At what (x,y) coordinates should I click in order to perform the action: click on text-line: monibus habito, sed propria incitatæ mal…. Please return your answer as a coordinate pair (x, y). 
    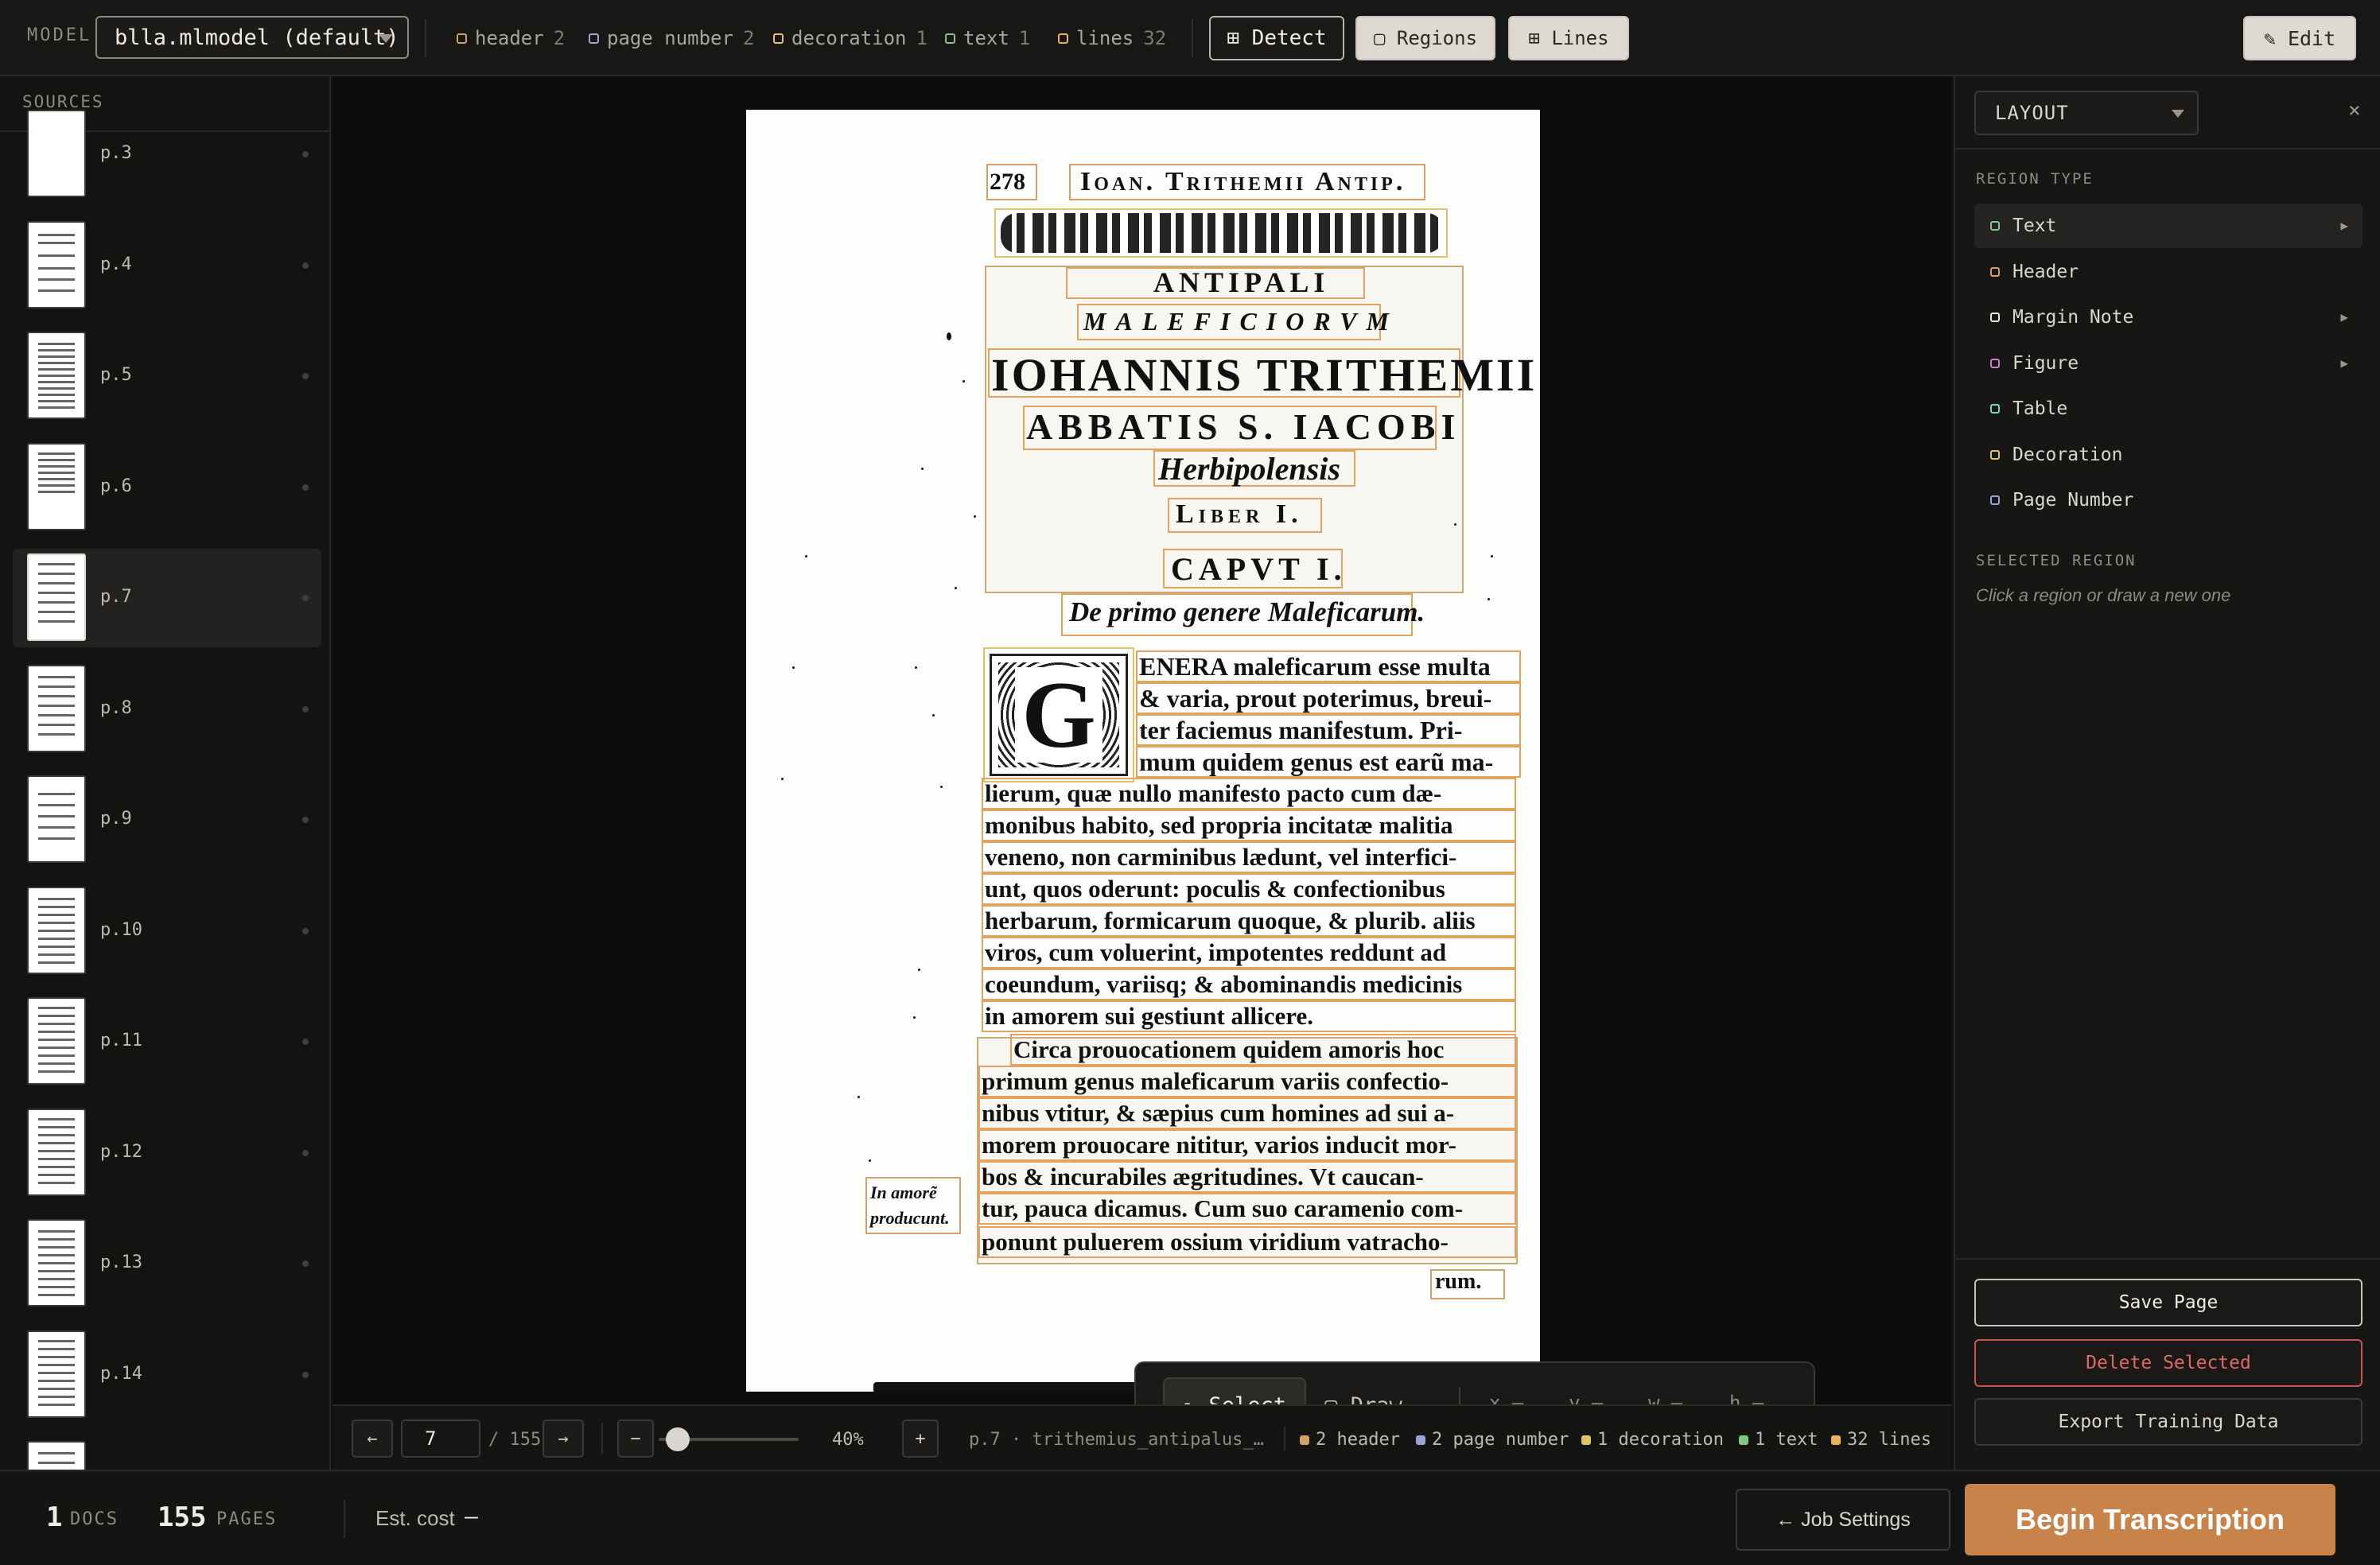
    Looking at the image, I should click on (1219, 825).